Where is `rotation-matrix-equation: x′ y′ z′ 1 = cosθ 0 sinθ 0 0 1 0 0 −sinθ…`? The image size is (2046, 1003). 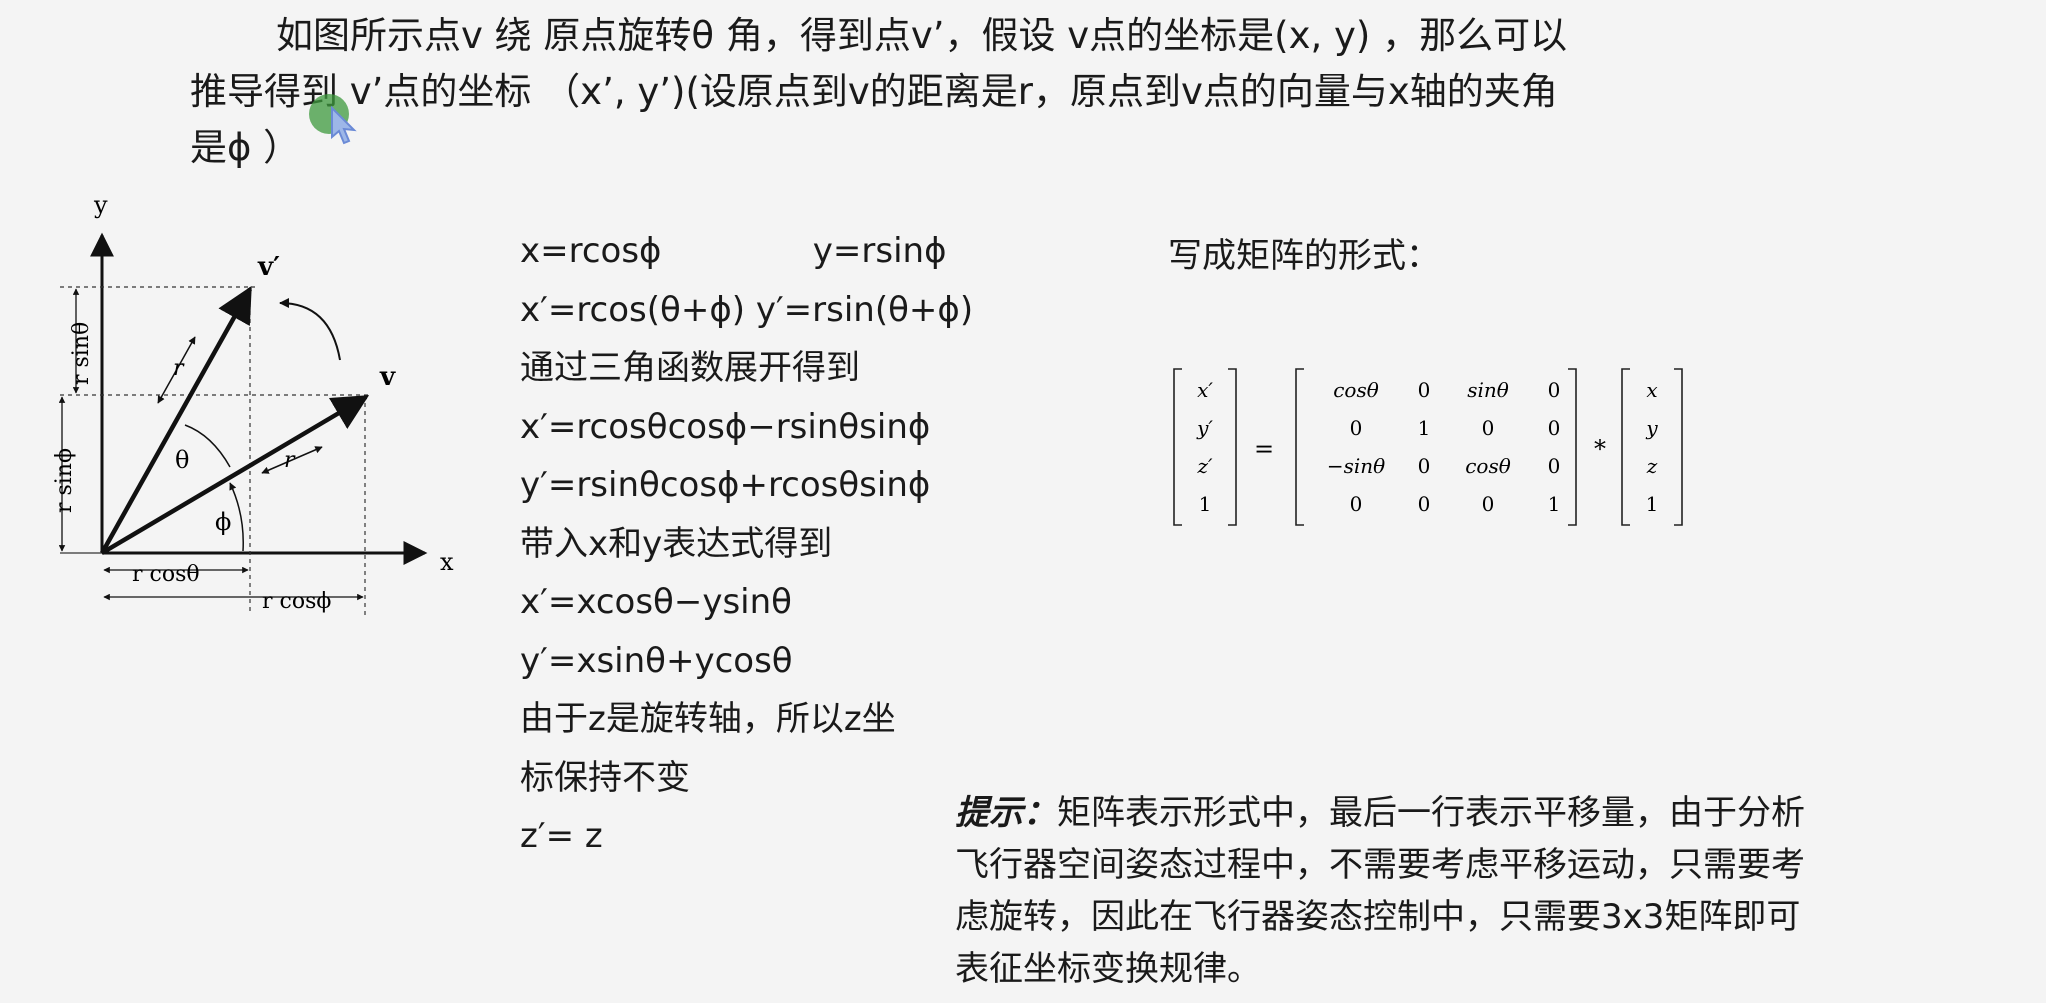
rotation-matrix-equation: x′ y′ z′ 1 = cosθ 0 sinθ 0 0 1 0 0 −sinθ… is located at coordinates (1428, 447).